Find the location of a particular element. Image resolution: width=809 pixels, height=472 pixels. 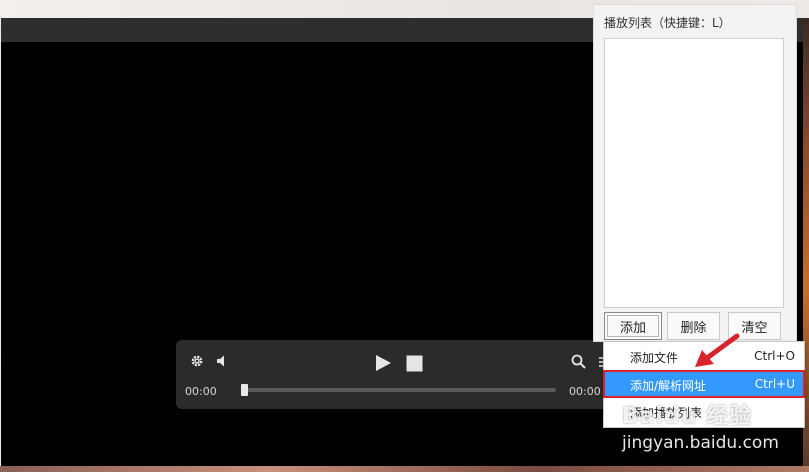

menu-item-label: 添加文件 is located at coordinates (654, 358).